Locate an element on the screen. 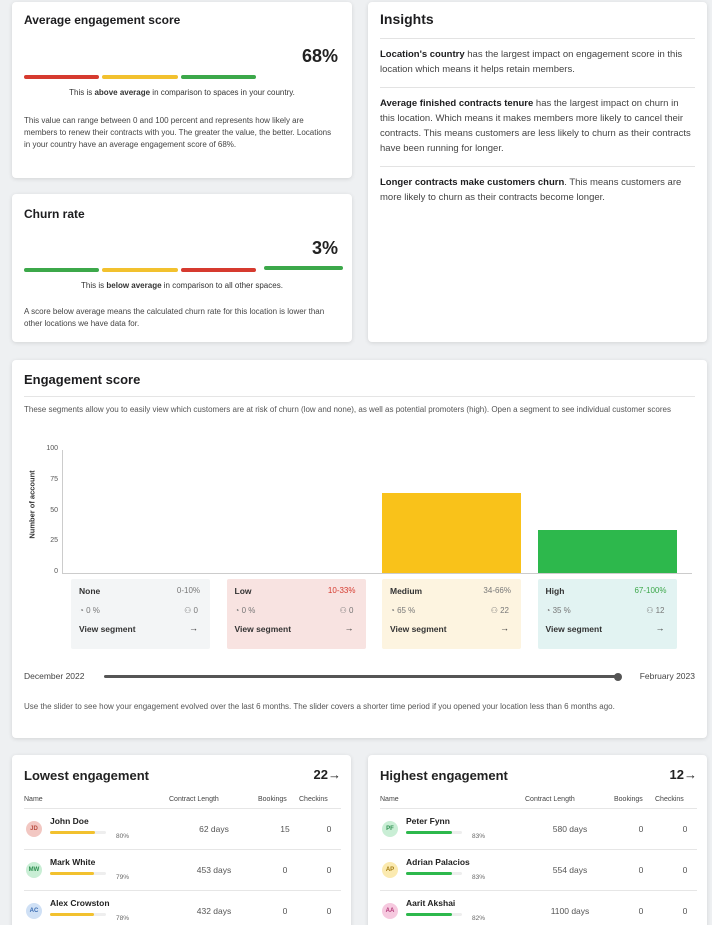 The image size is (712, 925). slider-handle is located at coordinates (618, 676).